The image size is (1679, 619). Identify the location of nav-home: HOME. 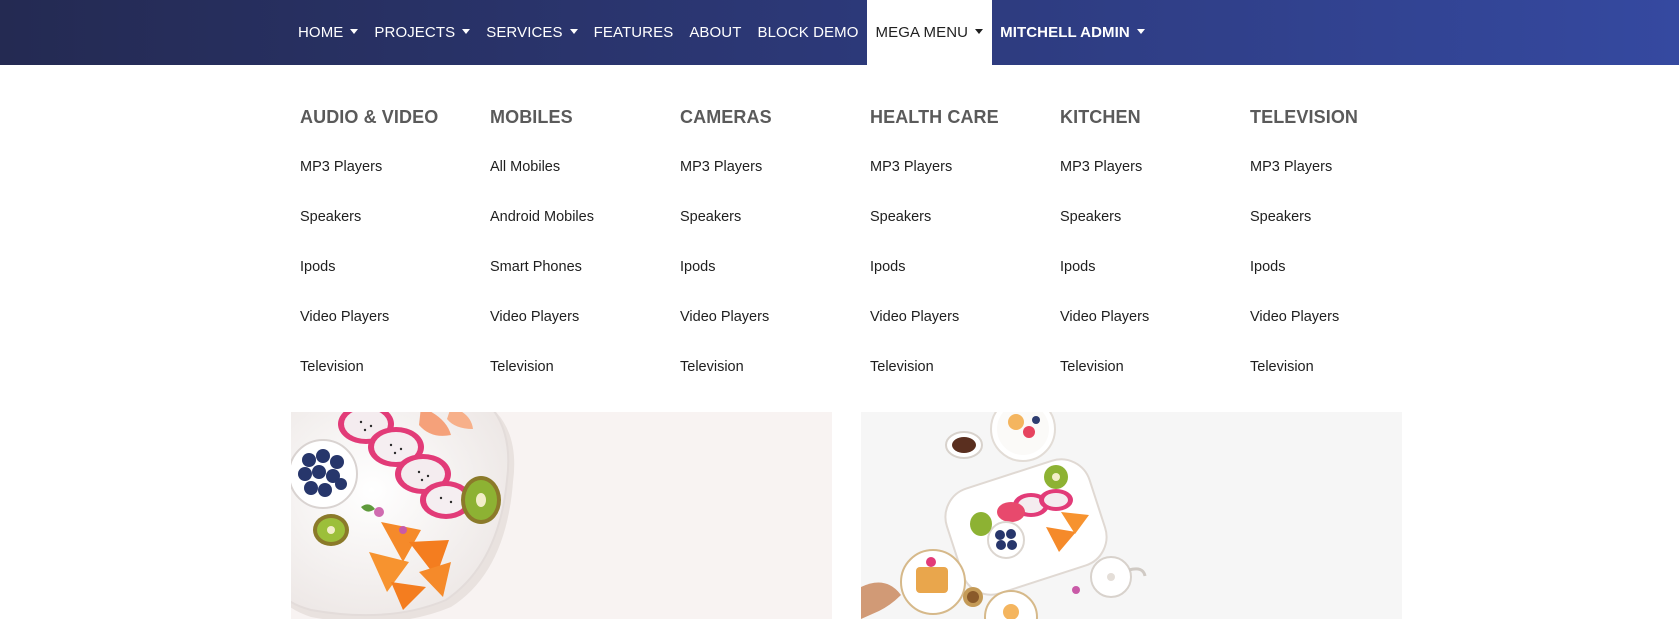
(328, 32).